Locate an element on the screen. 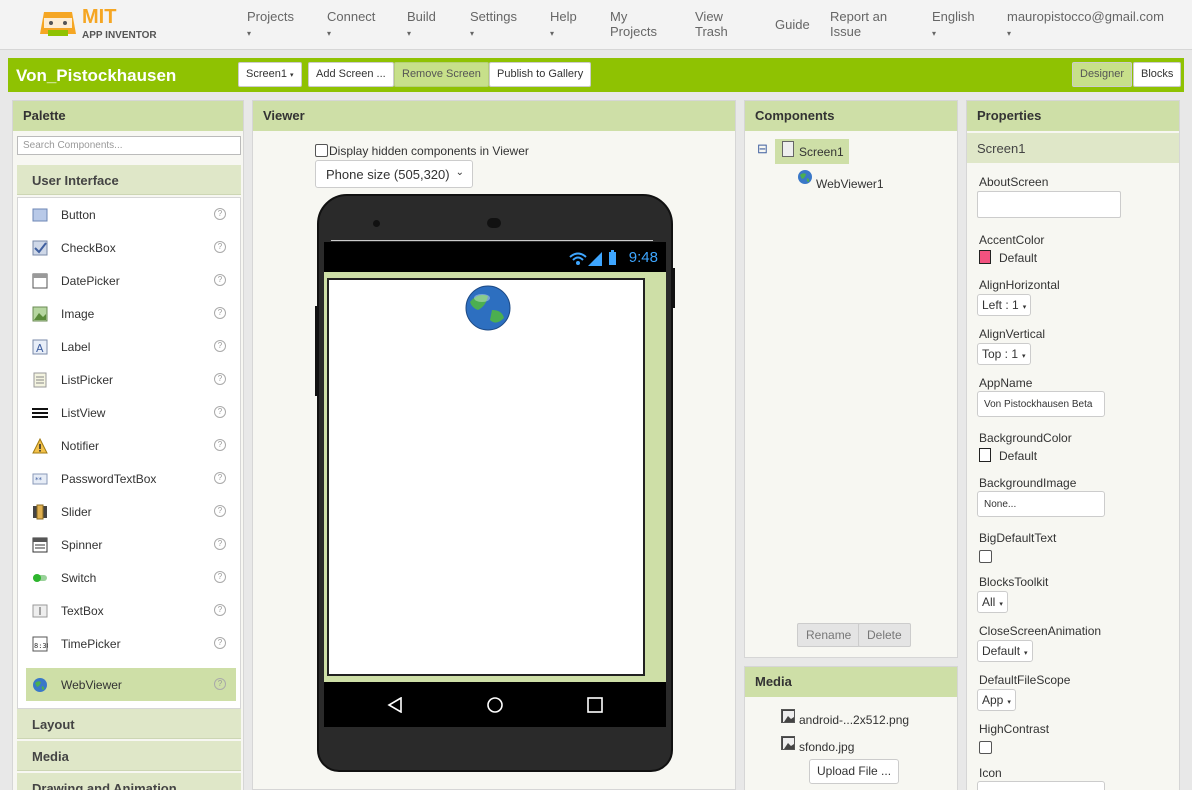 Image resolution: width=1192 pixels, height=790 pixels. defaultfilescope-value: App is located at coordinates (993, 700).